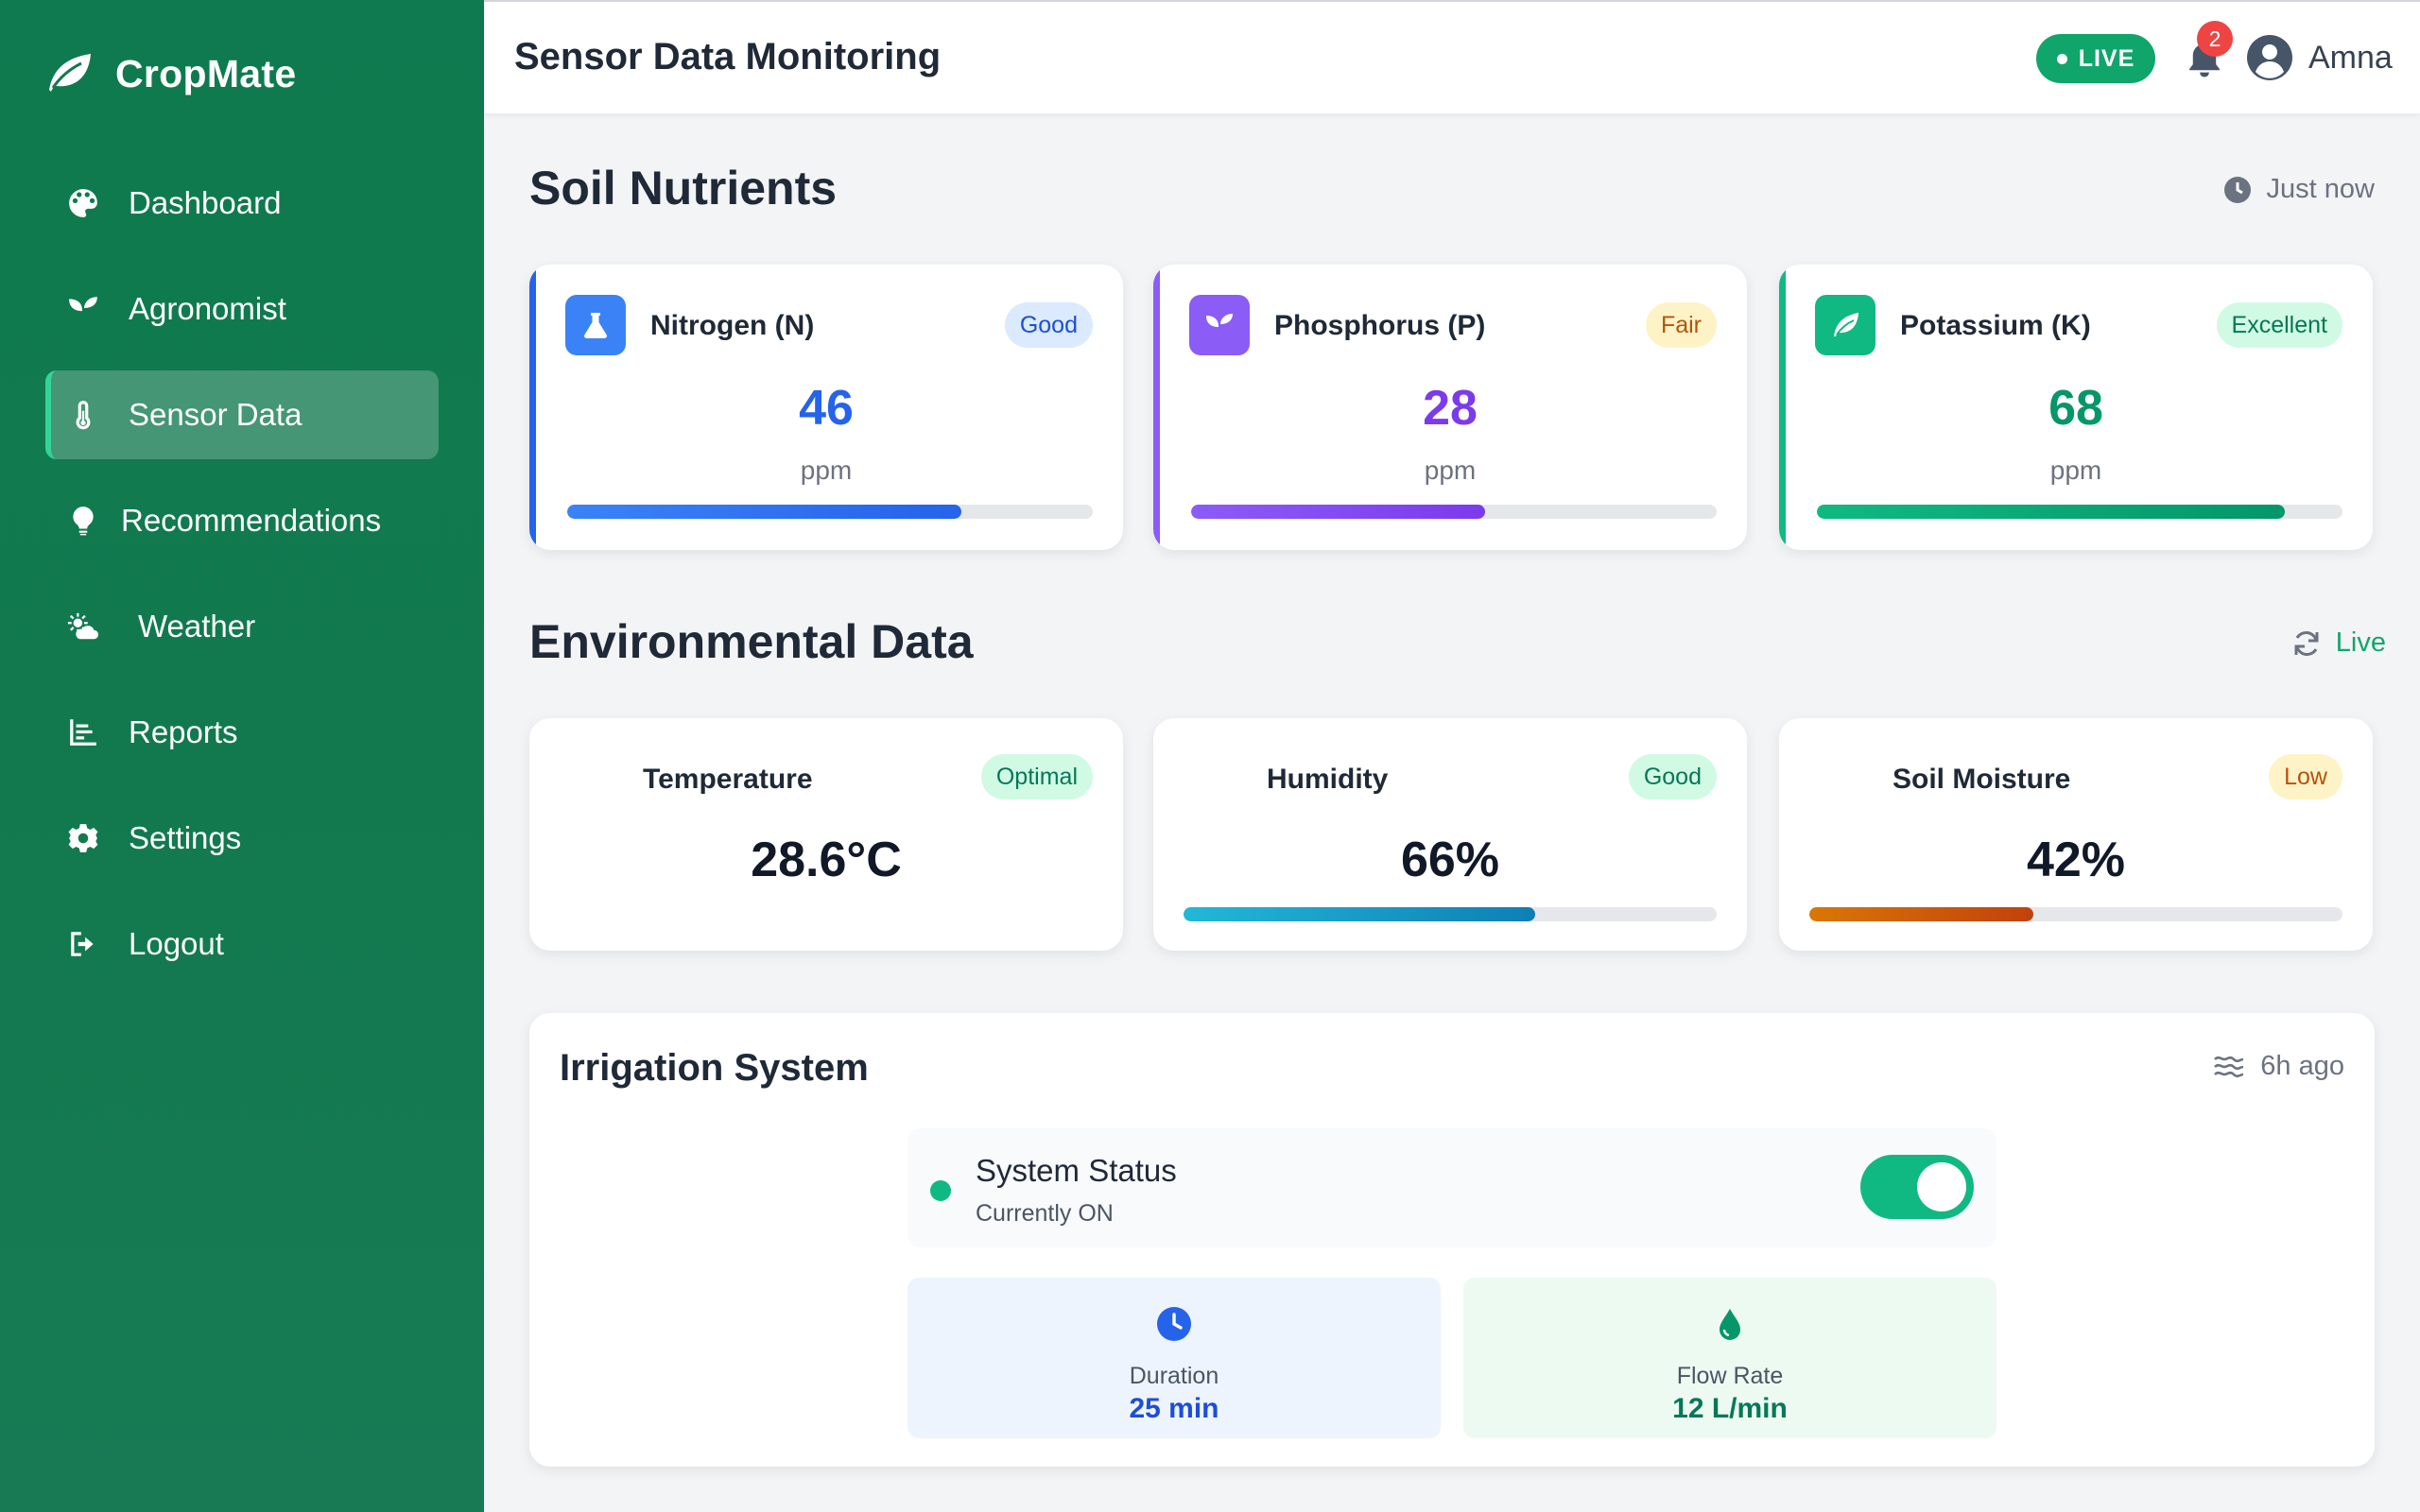  I want to click on water-drop-icon, so click(1730, 1324).